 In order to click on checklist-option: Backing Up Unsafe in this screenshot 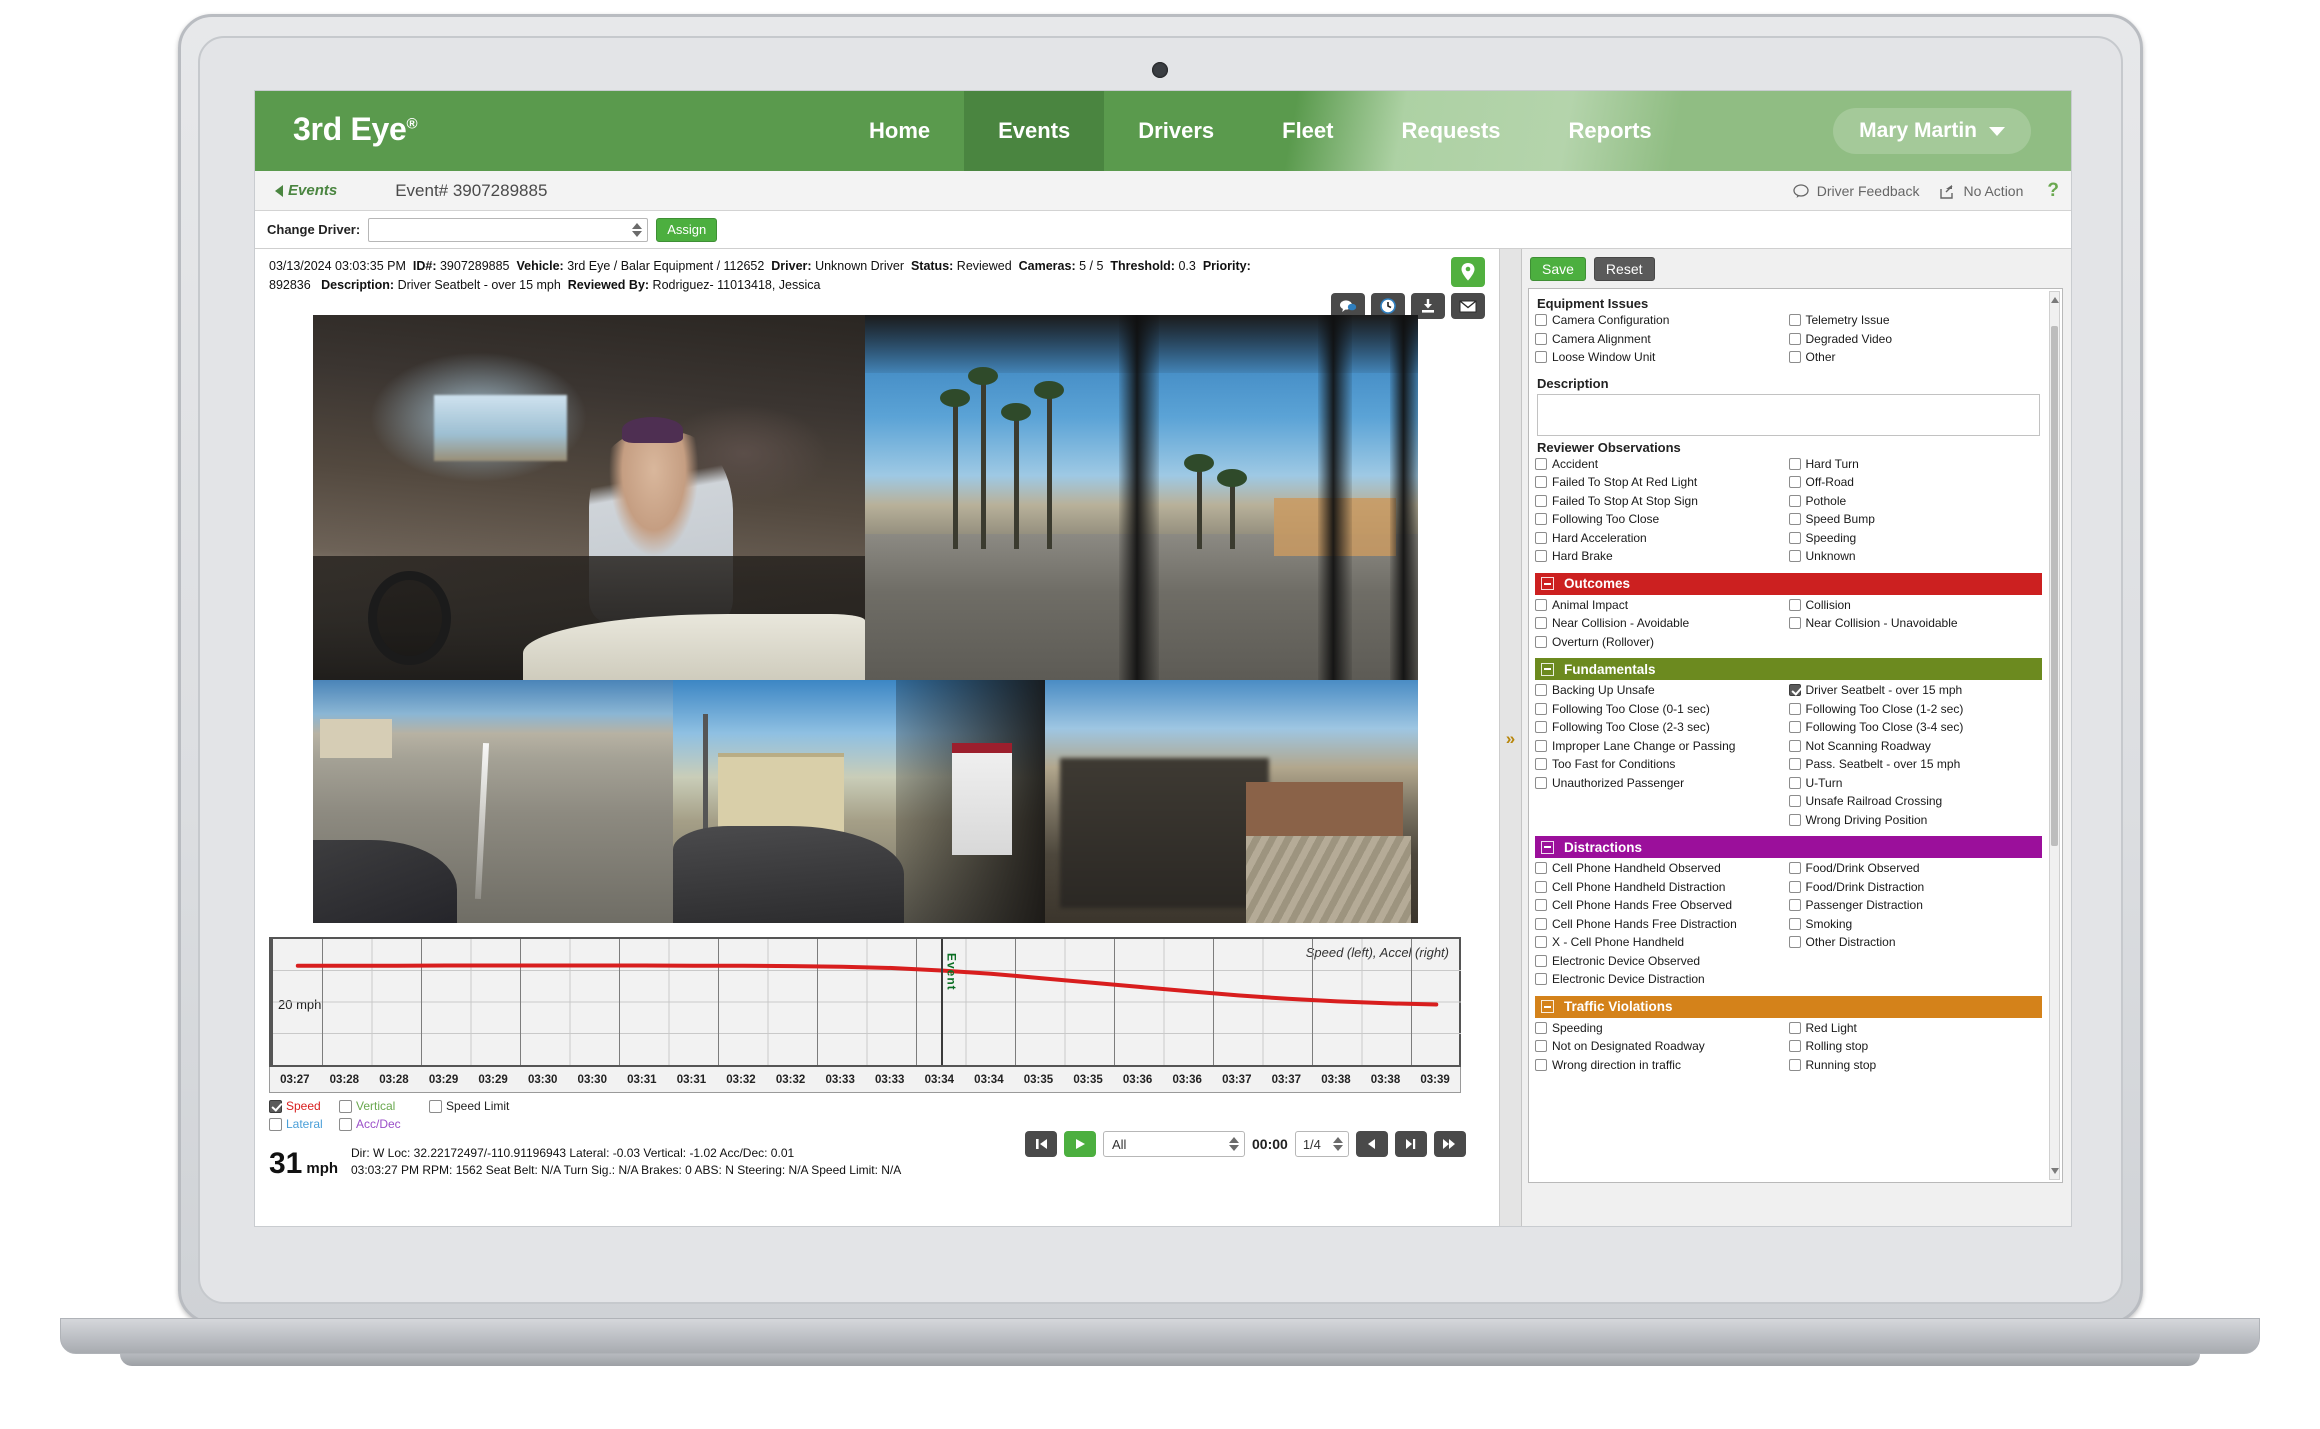, I will do `click(1662, 690)`.